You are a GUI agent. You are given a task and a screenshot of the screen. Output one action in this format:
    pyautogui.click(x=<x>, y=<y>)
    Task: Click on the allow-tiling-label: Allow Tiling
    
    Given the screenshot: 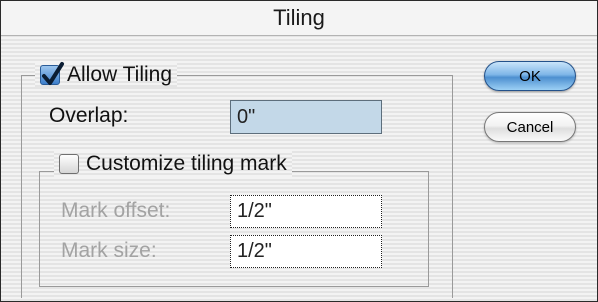 What is the action you would take?
    pyautogui.click(x=120, y=74)
    